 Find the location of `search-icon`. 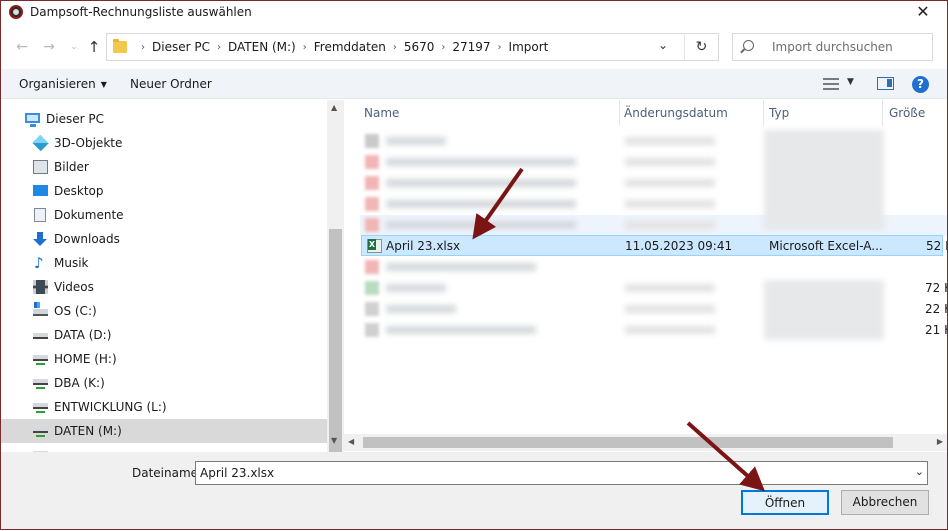

search-icon is located at coordinates (748, 45).